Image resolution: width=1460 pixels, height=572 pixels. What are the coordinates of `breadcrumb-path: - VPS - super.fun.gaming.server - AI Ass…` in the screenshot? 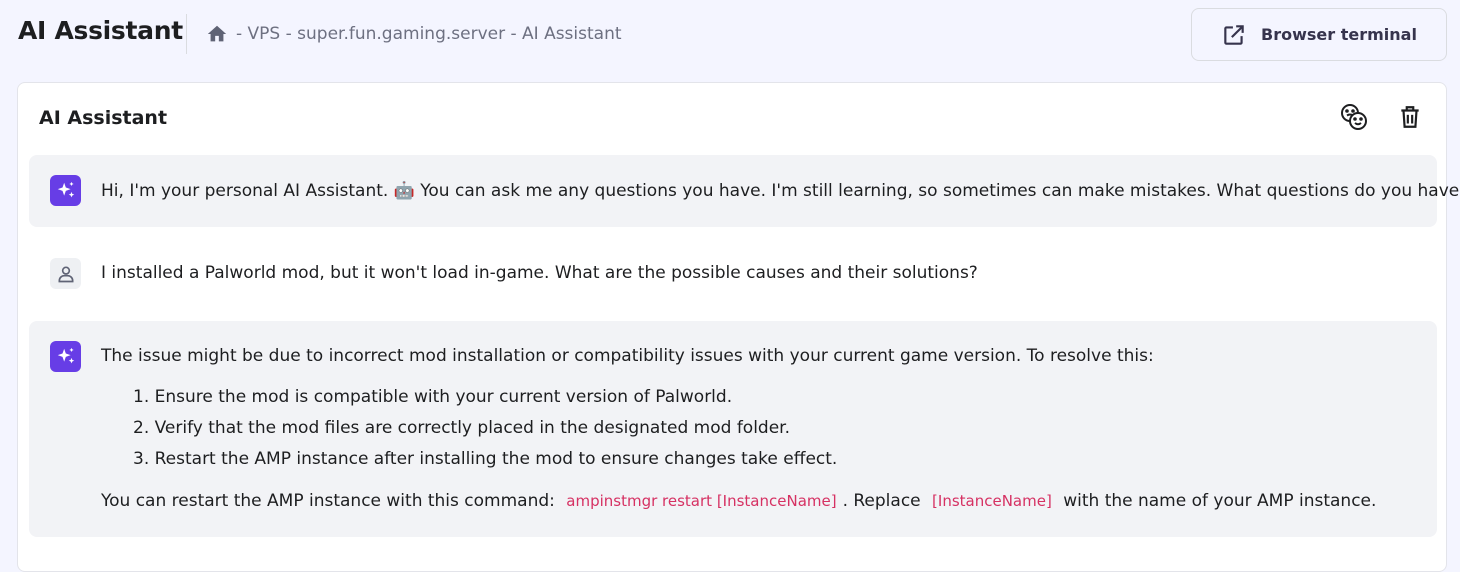 It's located at (429, 34).